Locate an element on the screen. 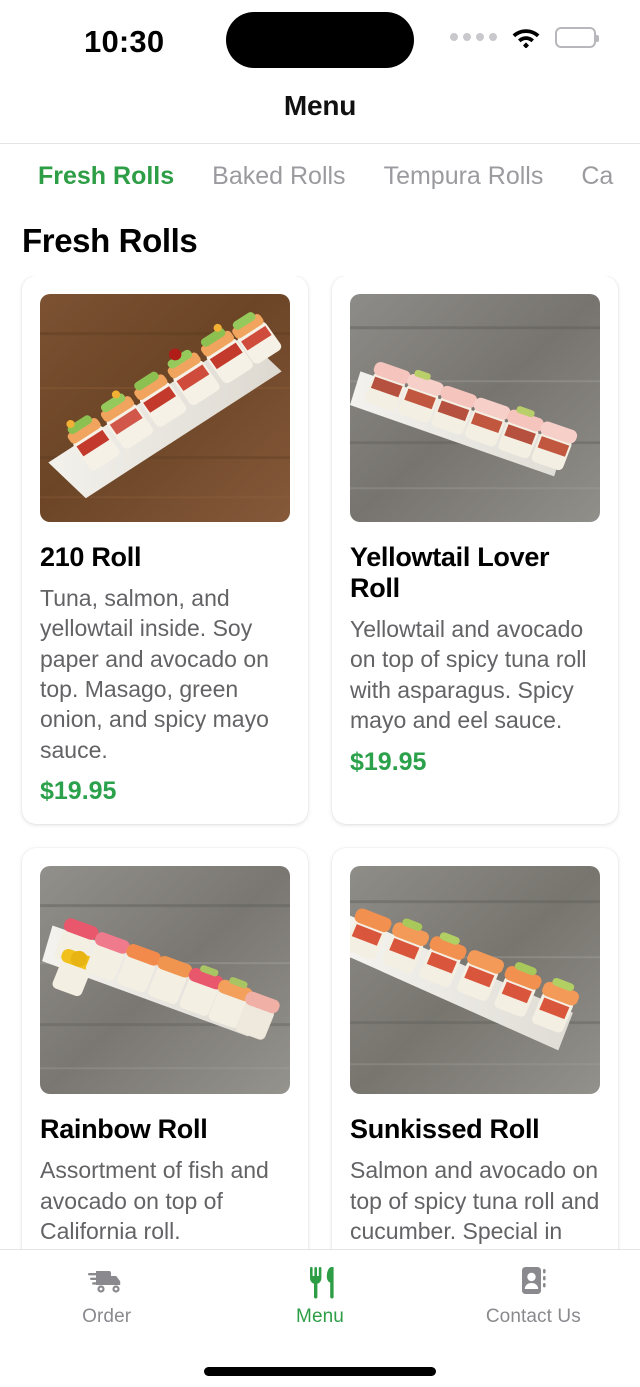  category-tab-strip: Fresh Rolls Baked Rolls Tempura Rolls Ca is located at coordinates (320, 176).